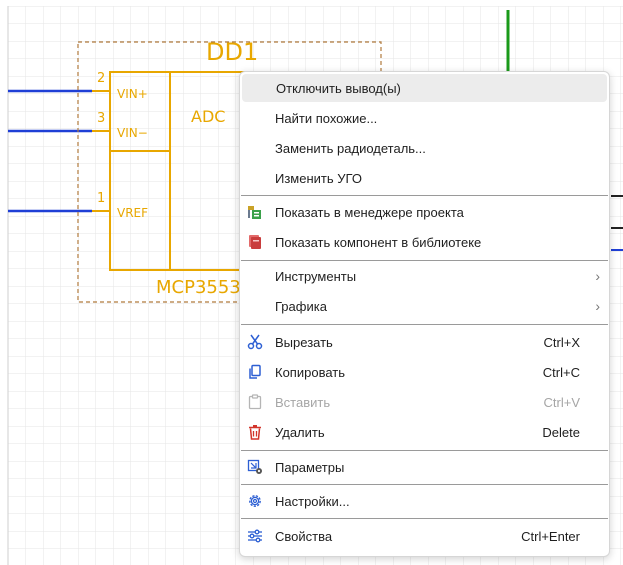 The width and height of the screenshot is (623, 565). Describe the element at coordinates (254, 466) in the screenshot. I see `parameters-icon` at that location.